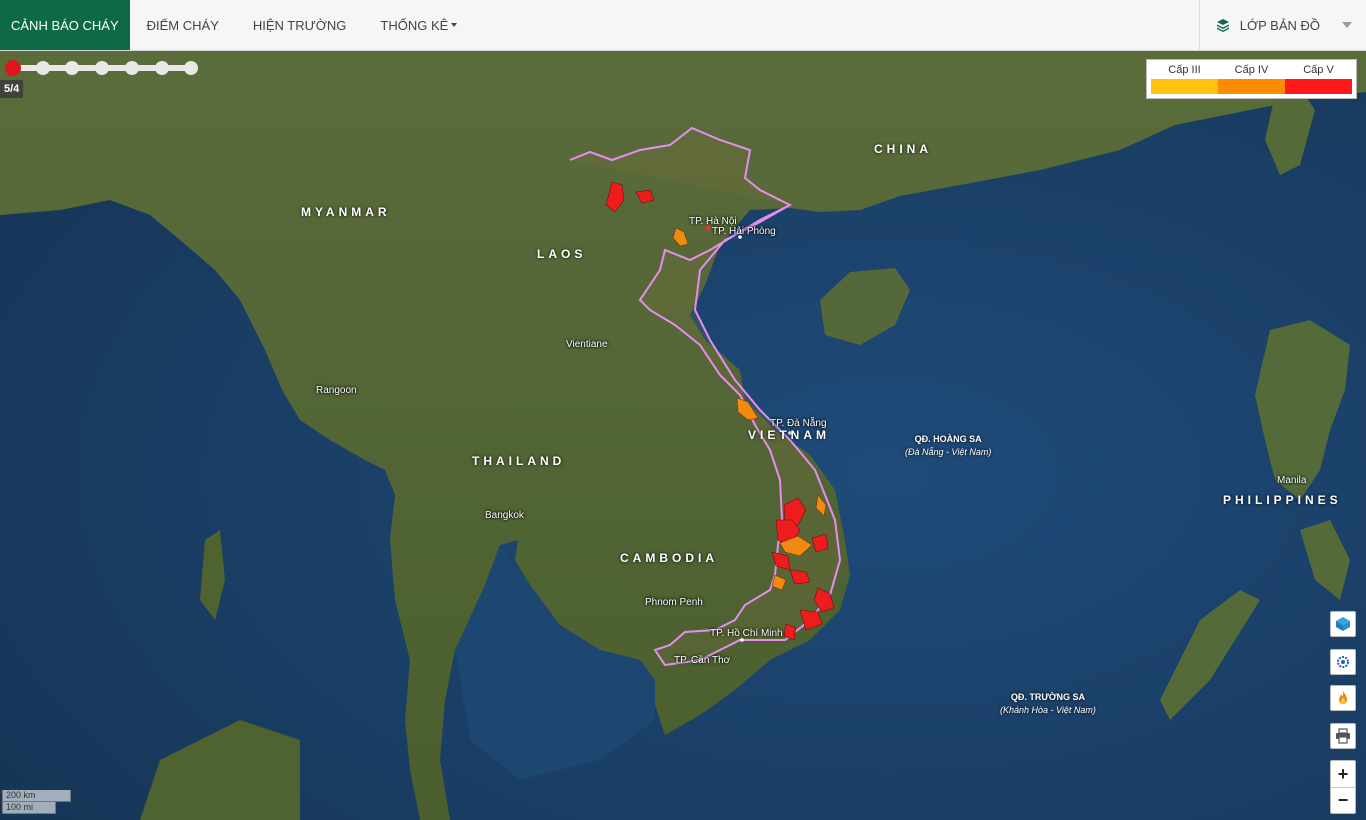 The image size is (1366, 820). Describe the element at coordinates (1048, 703) in the screenshot. I see `label-truong-sa: QĐ. TRƯỜNG SA (Khánh Hòa - Việt Nam)` at that location.